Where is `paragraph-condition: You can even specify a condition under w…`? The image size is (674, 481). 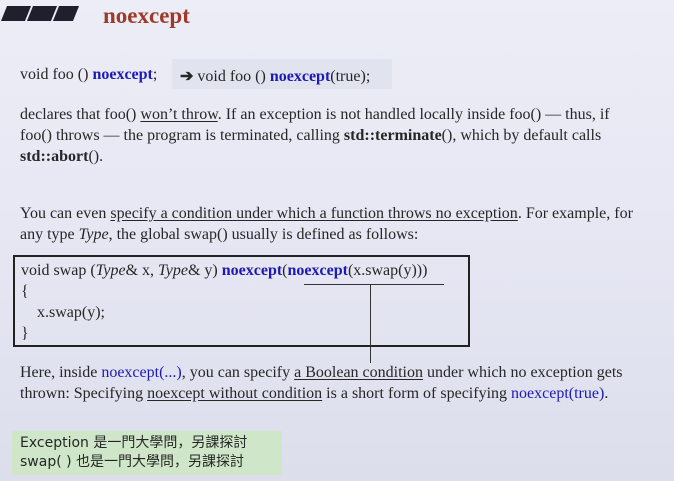
paragraph-condition: You can even specify a condition under w… is located at coordinates (326, 224).